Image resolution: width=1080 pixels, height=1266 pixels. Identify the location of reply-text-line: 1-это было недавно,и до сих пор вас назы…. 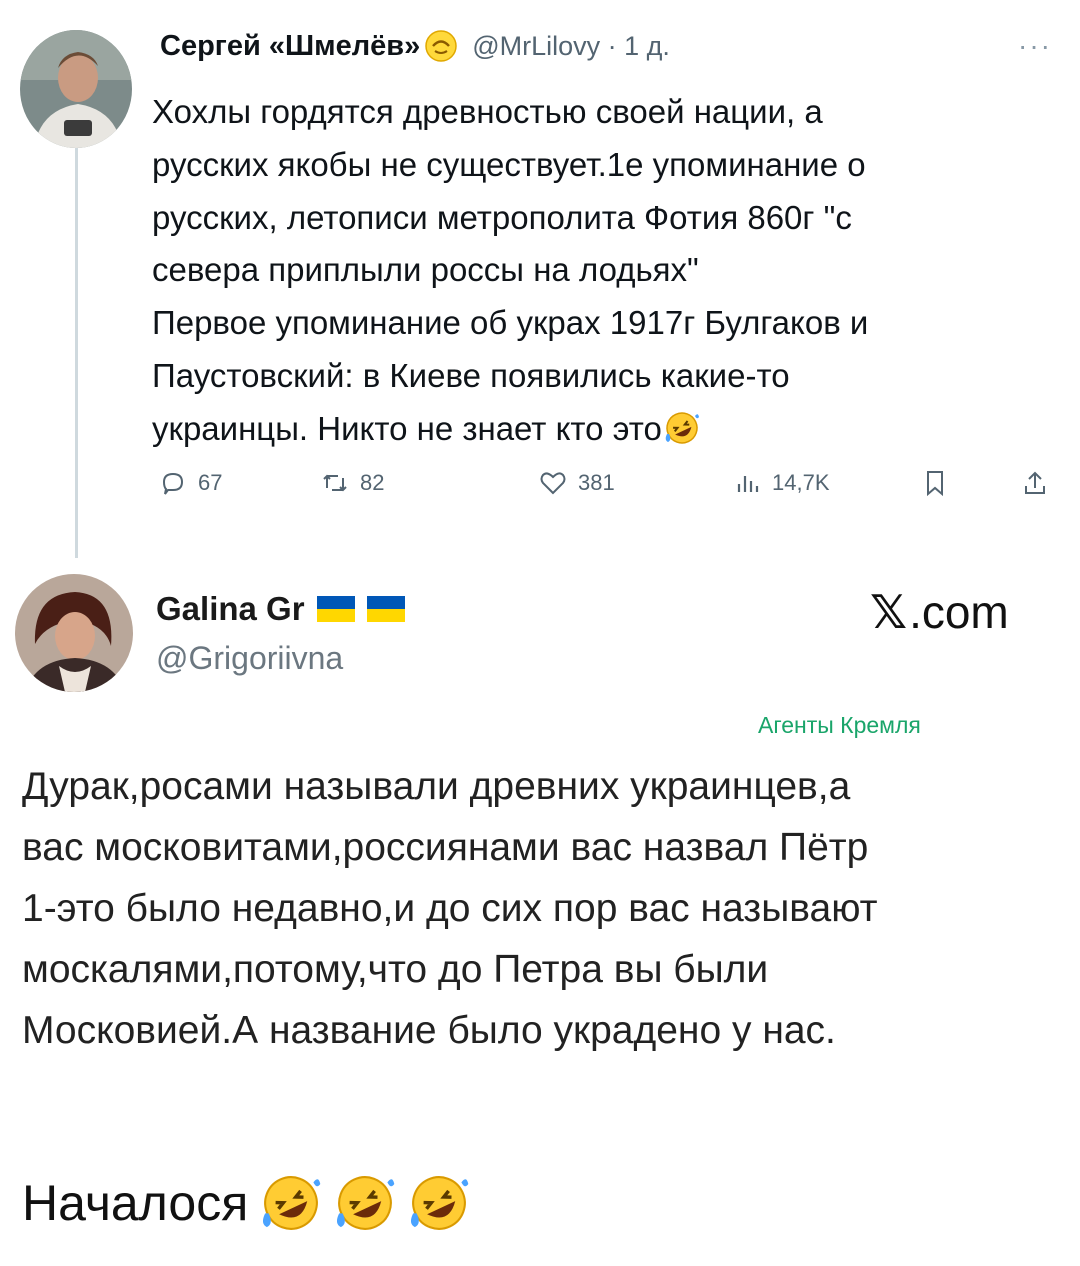
(450, 908).